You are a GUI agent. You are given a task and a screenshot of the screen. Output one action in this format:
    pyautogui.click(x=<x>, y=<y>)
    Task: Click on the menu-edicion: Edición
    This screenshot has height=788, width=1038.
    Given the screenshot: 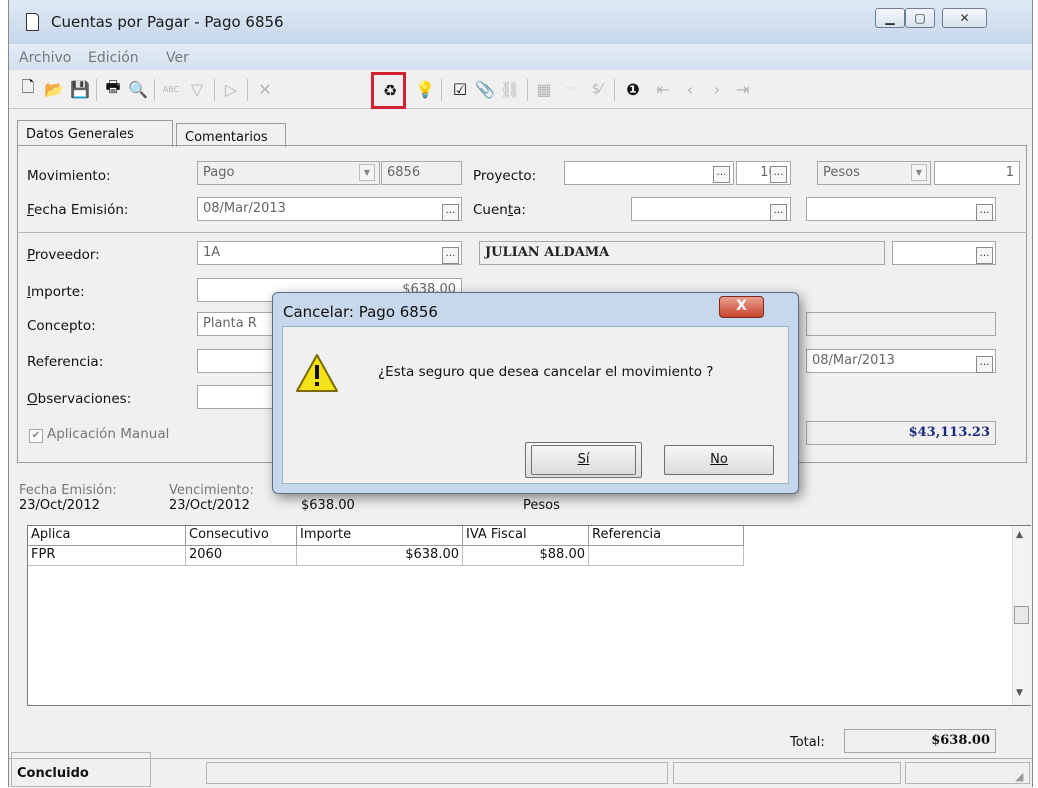 What is the action you would take?
    pyautogui.click(x=113, y=58)
    